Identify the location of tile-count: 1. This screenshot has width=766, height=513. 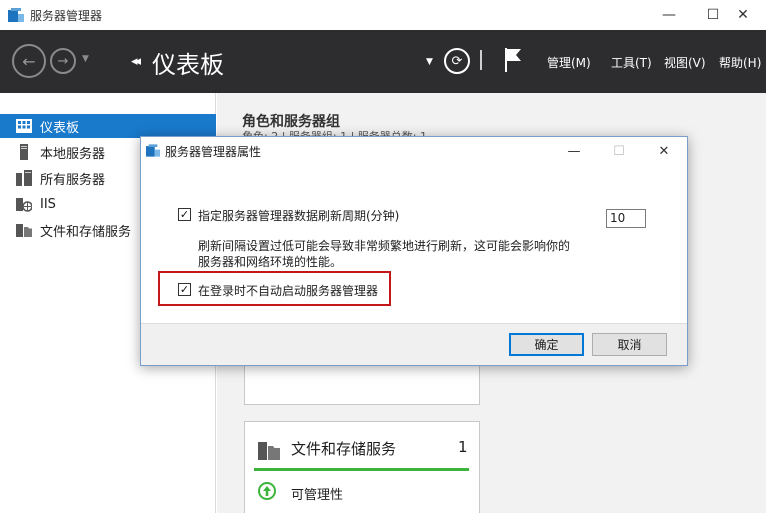
(463, 447).